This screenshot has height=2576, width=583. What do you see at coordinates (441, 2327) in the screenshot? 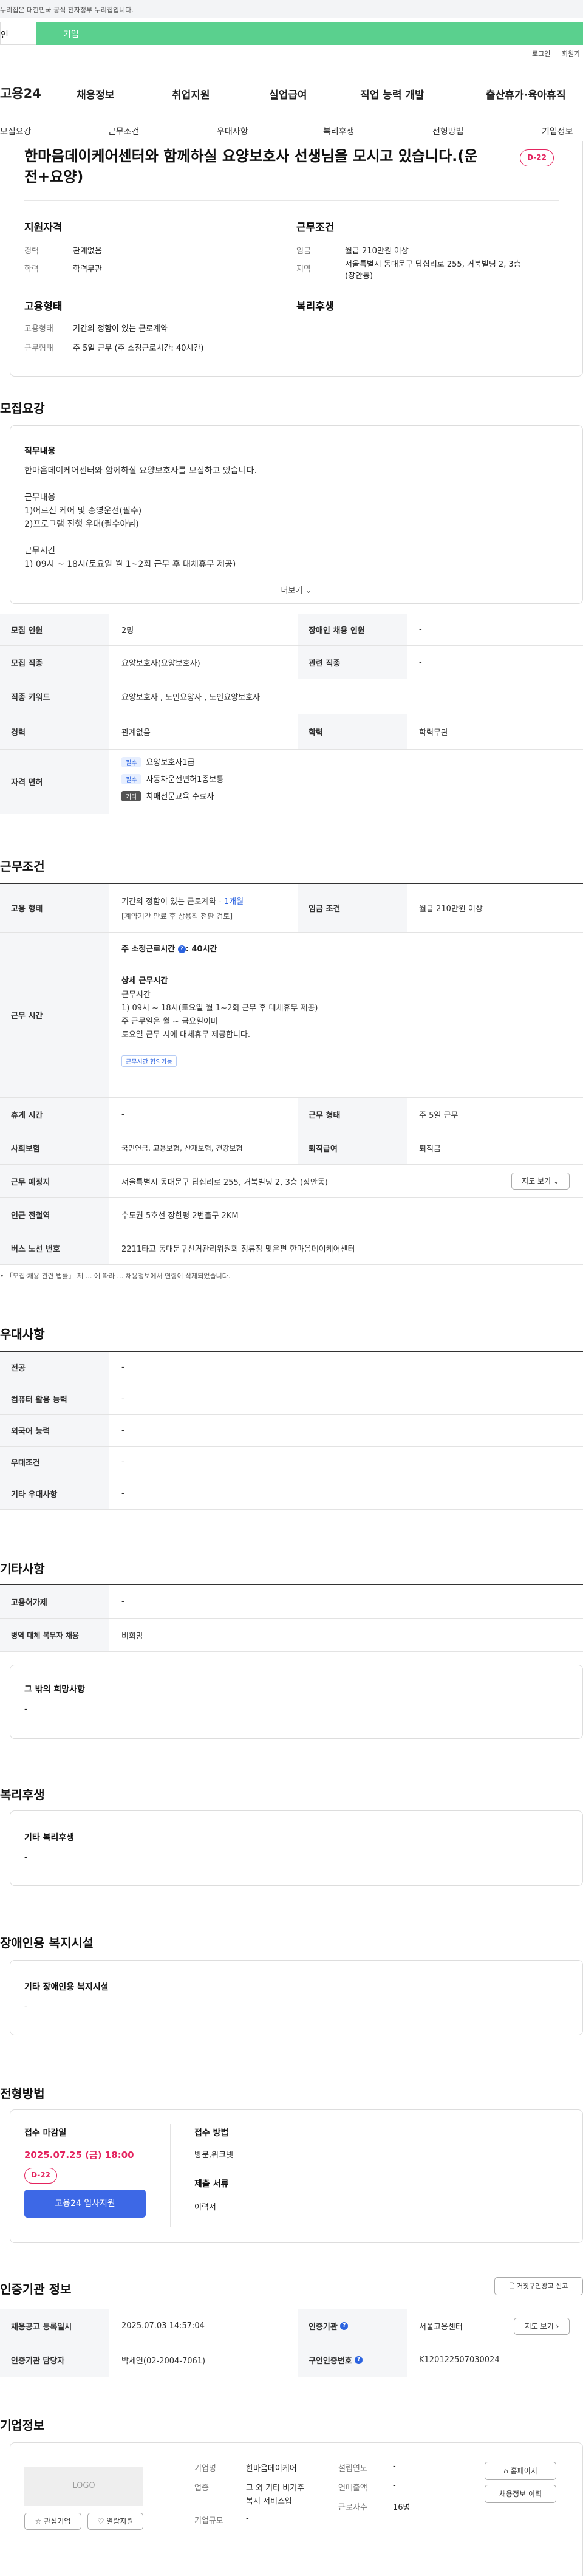
I see `row-value: 서울고용센터` at bounding box center [441, 2327].